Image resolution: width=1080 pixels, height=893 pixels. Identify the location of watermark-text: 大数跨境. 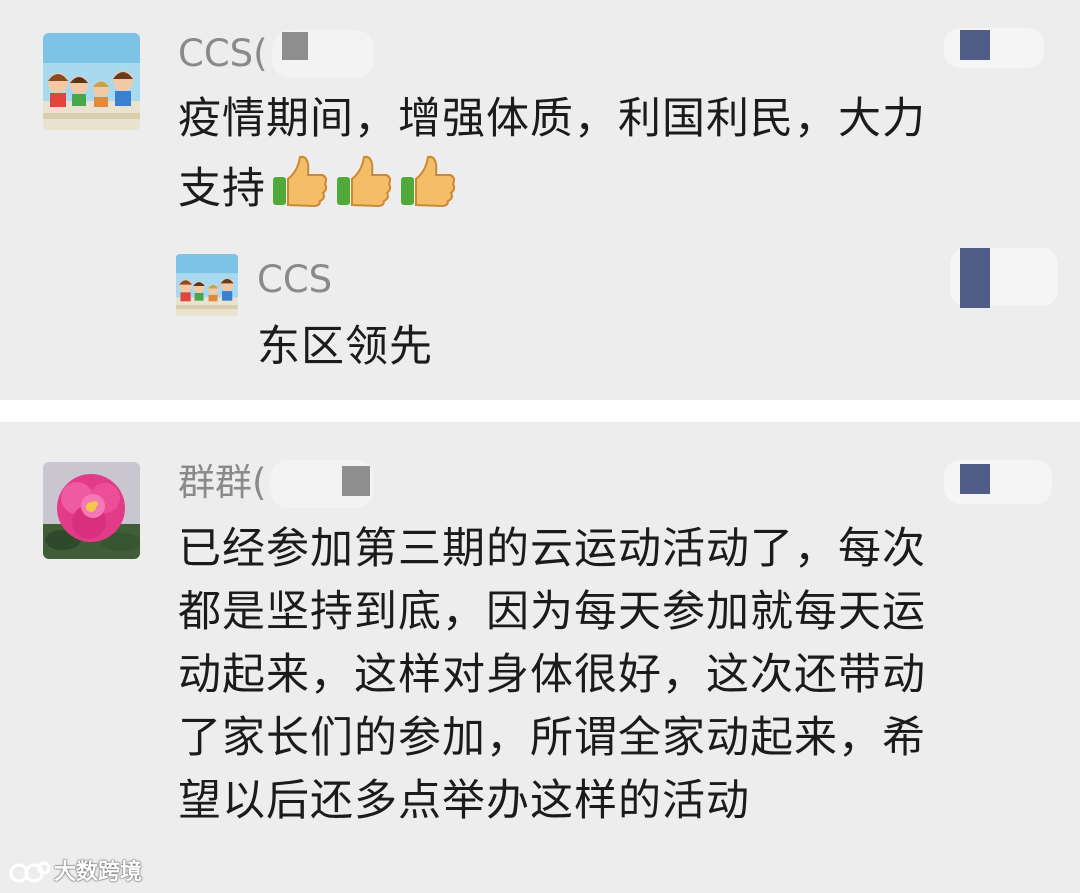
(98, 872).